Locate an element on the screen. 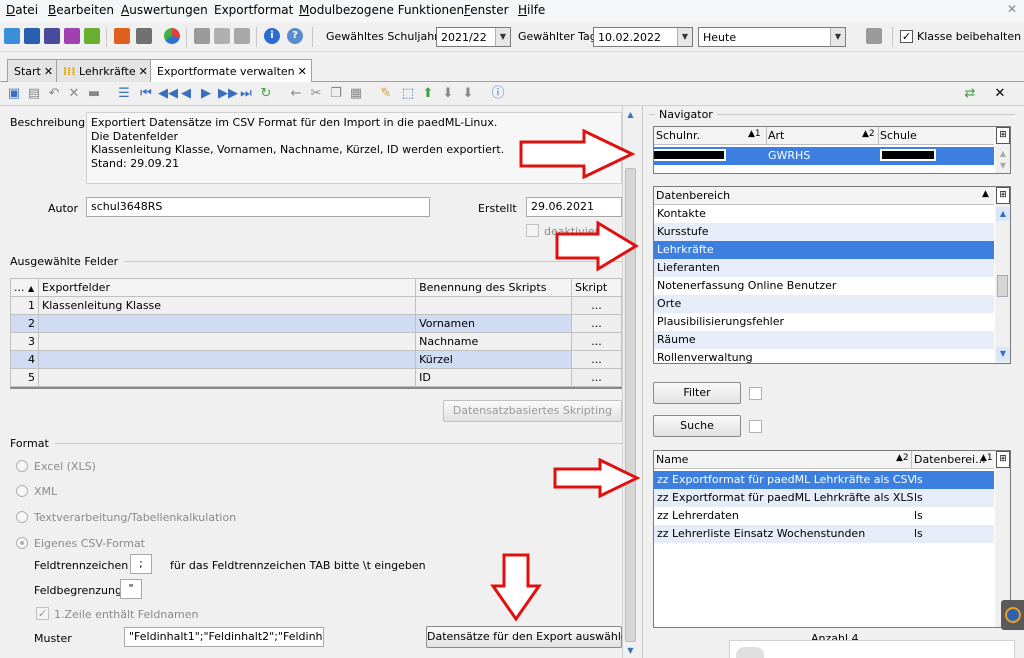  pie-chart-icon is located at coordinates (172, 36).